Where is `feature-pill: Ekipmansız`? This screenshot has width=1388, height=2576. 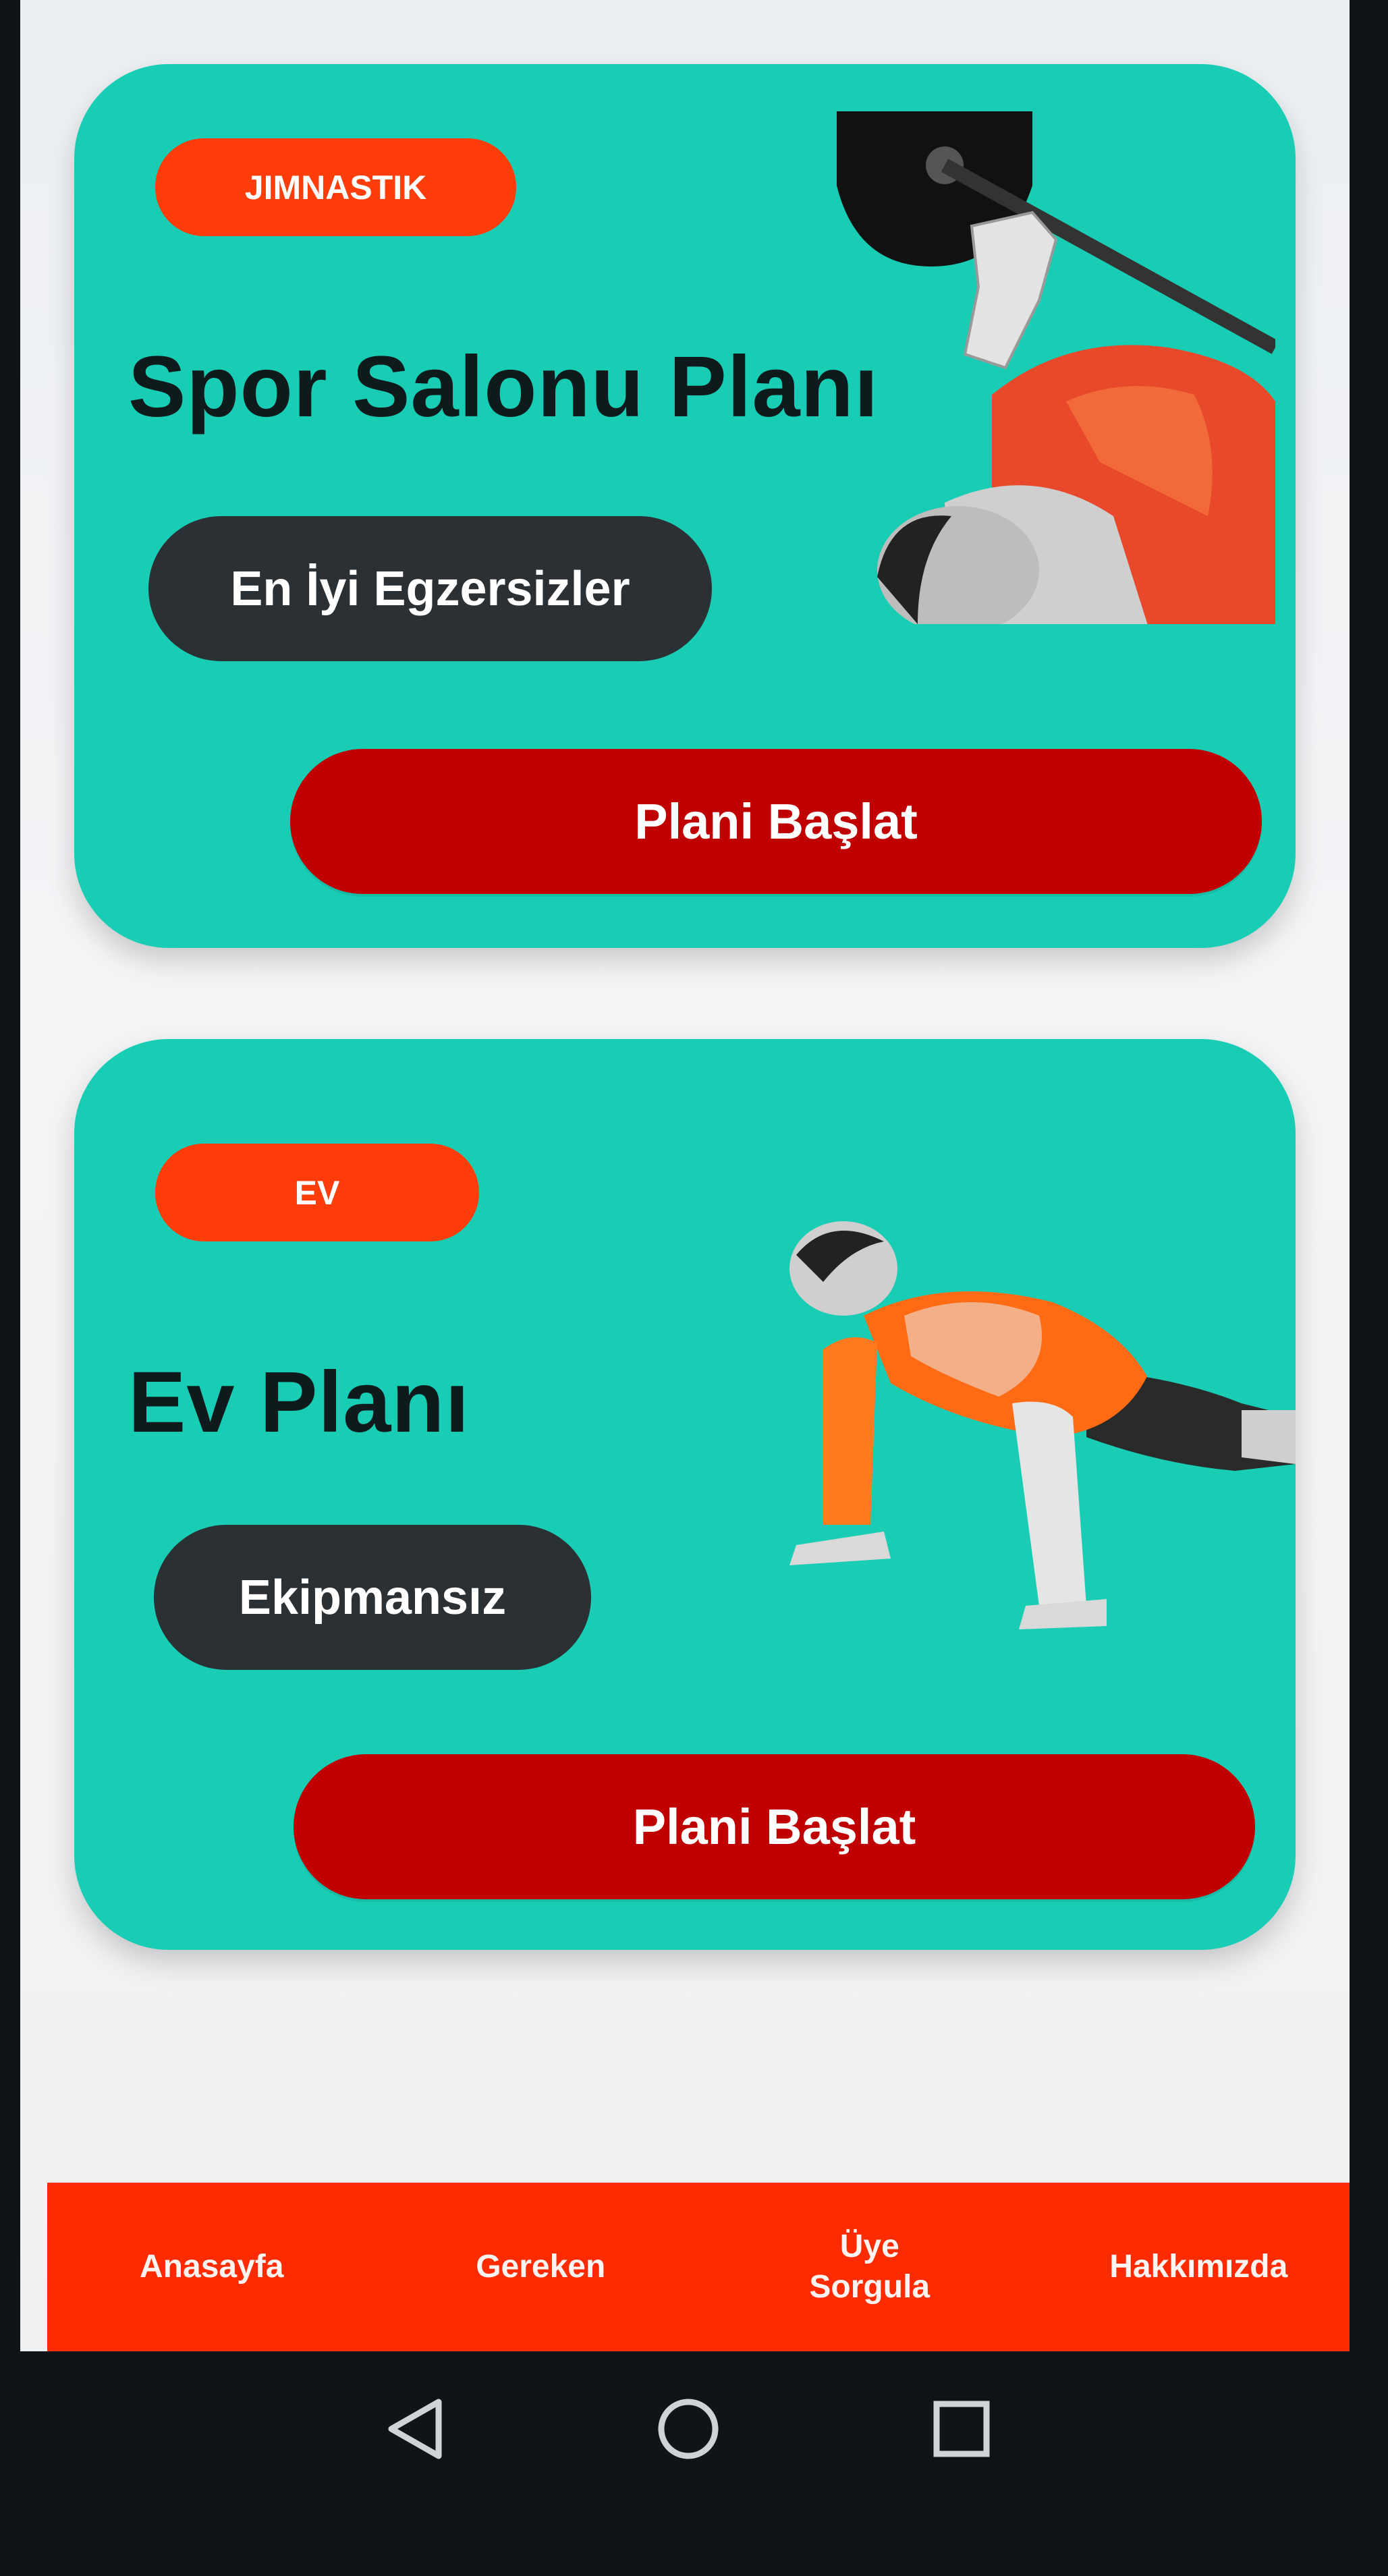
feature-pill: Ekipmansız is located at coordinates (372, 1597).